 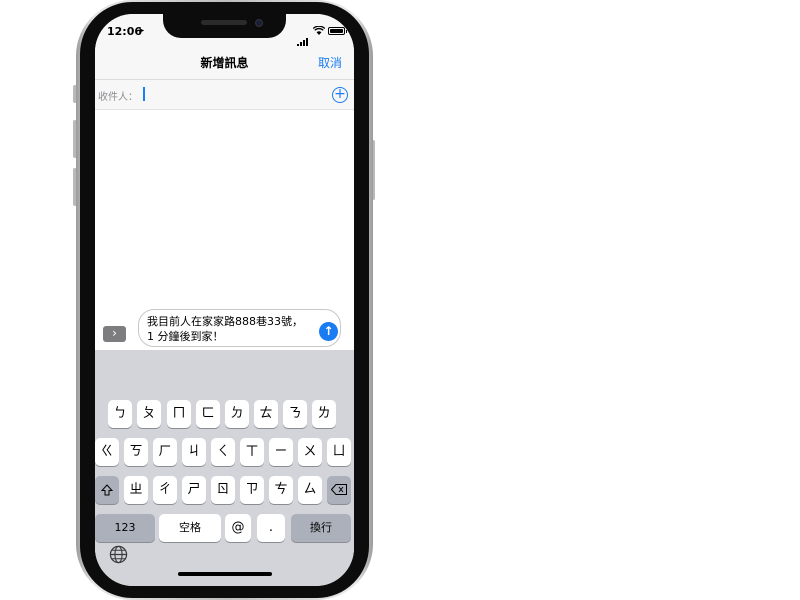 What do you see at coordinates (120, 414) in the screenshot?
I see `key: ㄅ` at bounding box center [120, 414].